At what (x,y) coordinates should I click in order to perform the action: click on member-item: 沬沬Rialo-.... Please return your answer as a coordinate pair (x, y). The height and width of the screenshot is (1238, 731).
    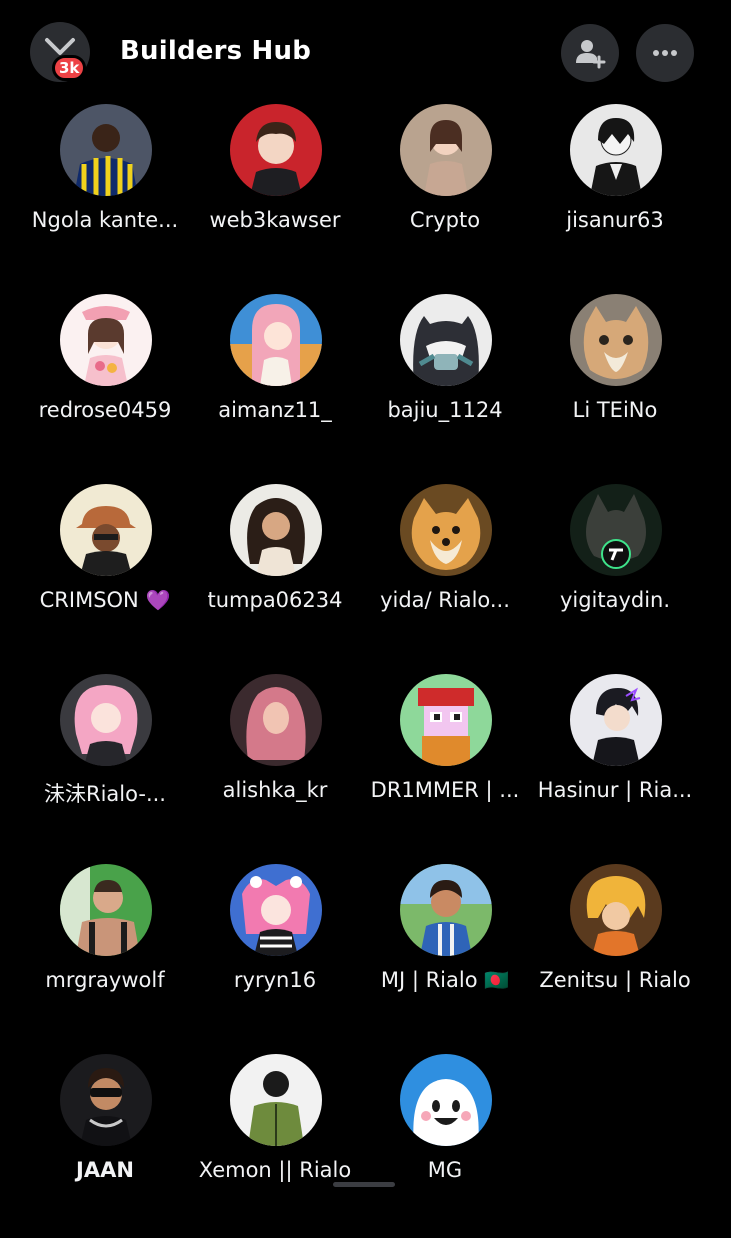
    Looking at the image, I should click on (105, 763).